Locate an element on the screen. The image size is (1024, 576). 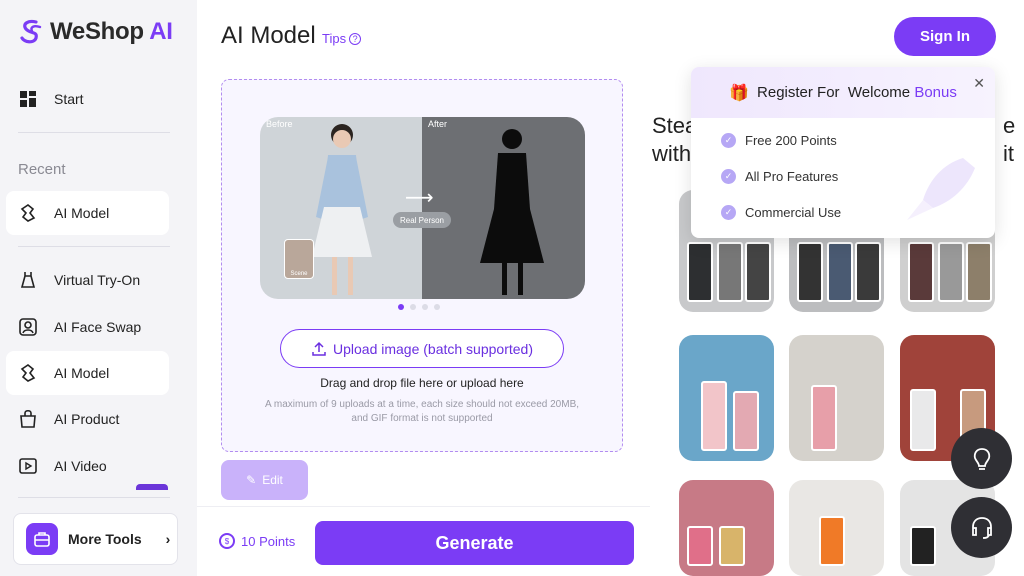
sign-in-button: Sign In is located at coordinates (945, 36).